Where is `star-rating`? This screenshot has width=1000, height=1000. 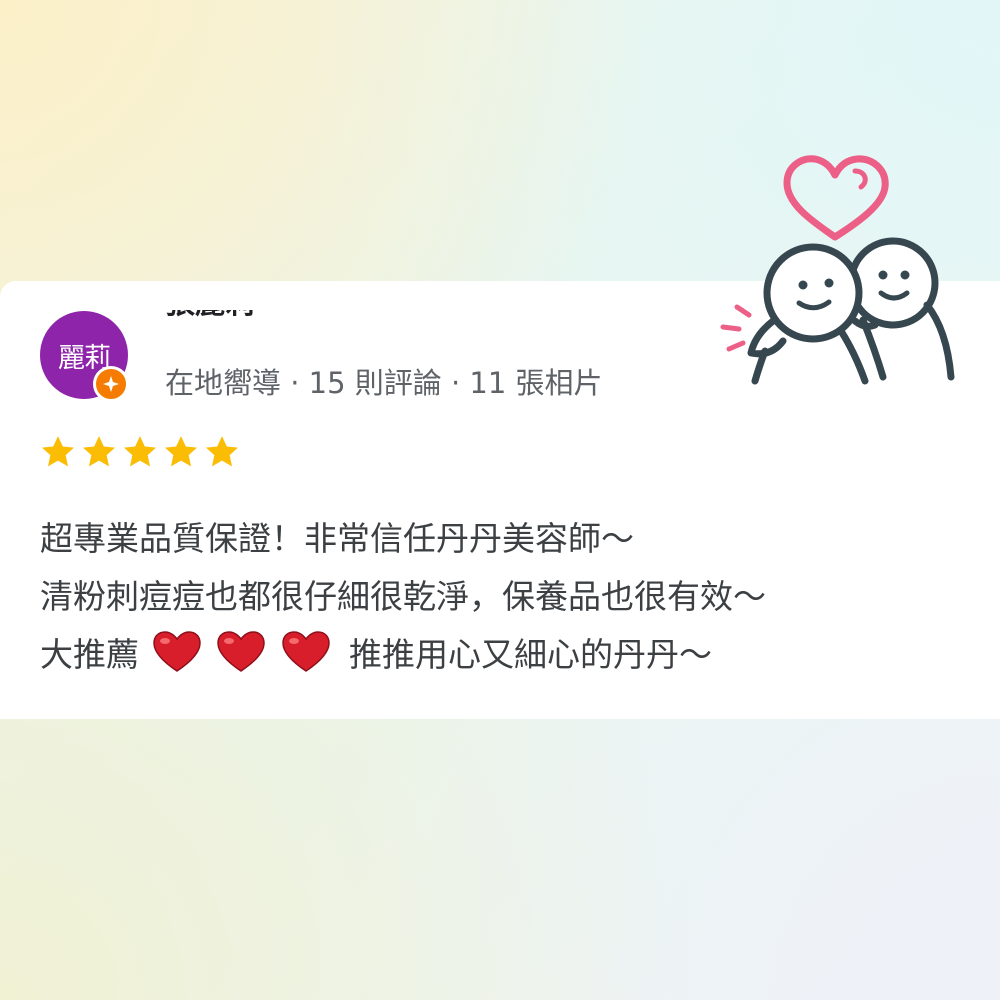
star-rating is located at coordinates (140, 452).